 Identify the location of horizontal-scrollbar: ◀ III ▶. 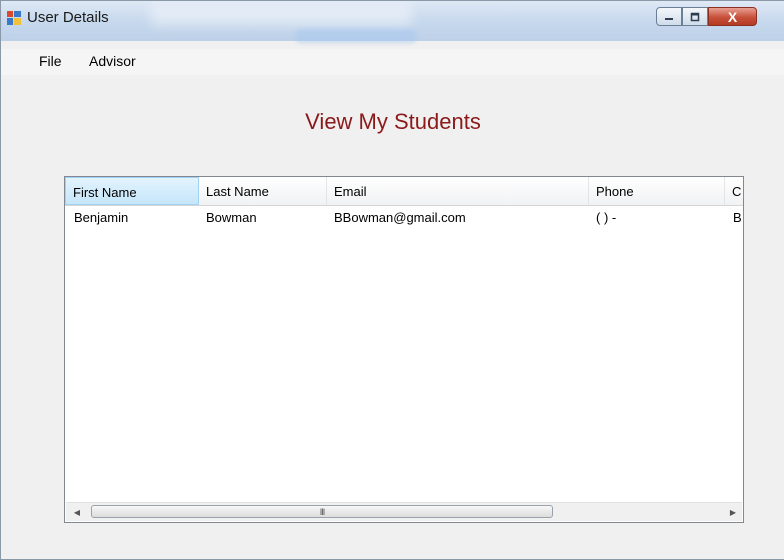
(404, 511).